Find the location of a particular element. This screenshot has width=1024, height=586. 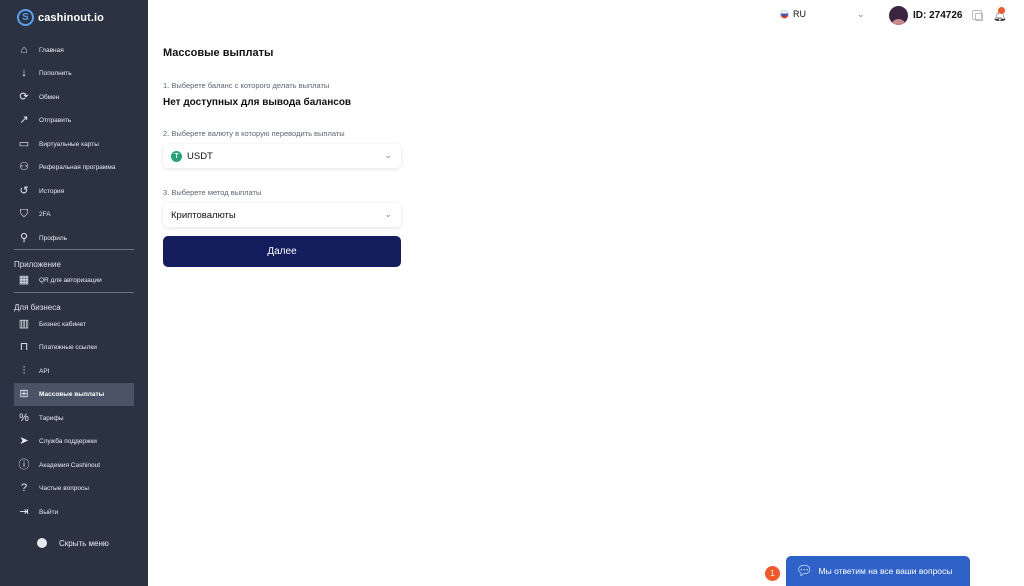

sidebar-item-label: Выйти is located at coordinates (49, 512).